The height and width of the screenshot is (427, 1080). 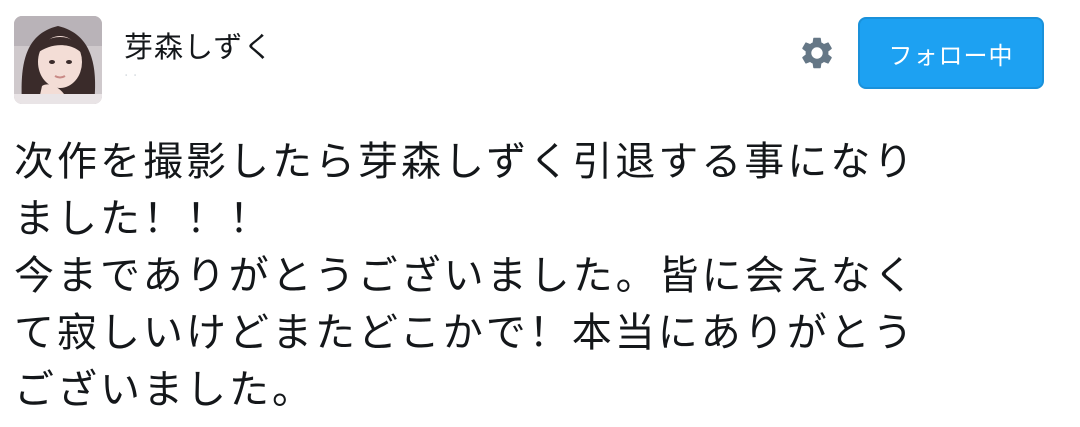 I want to click on screen-name: · ·, so click(x=130, y=76).